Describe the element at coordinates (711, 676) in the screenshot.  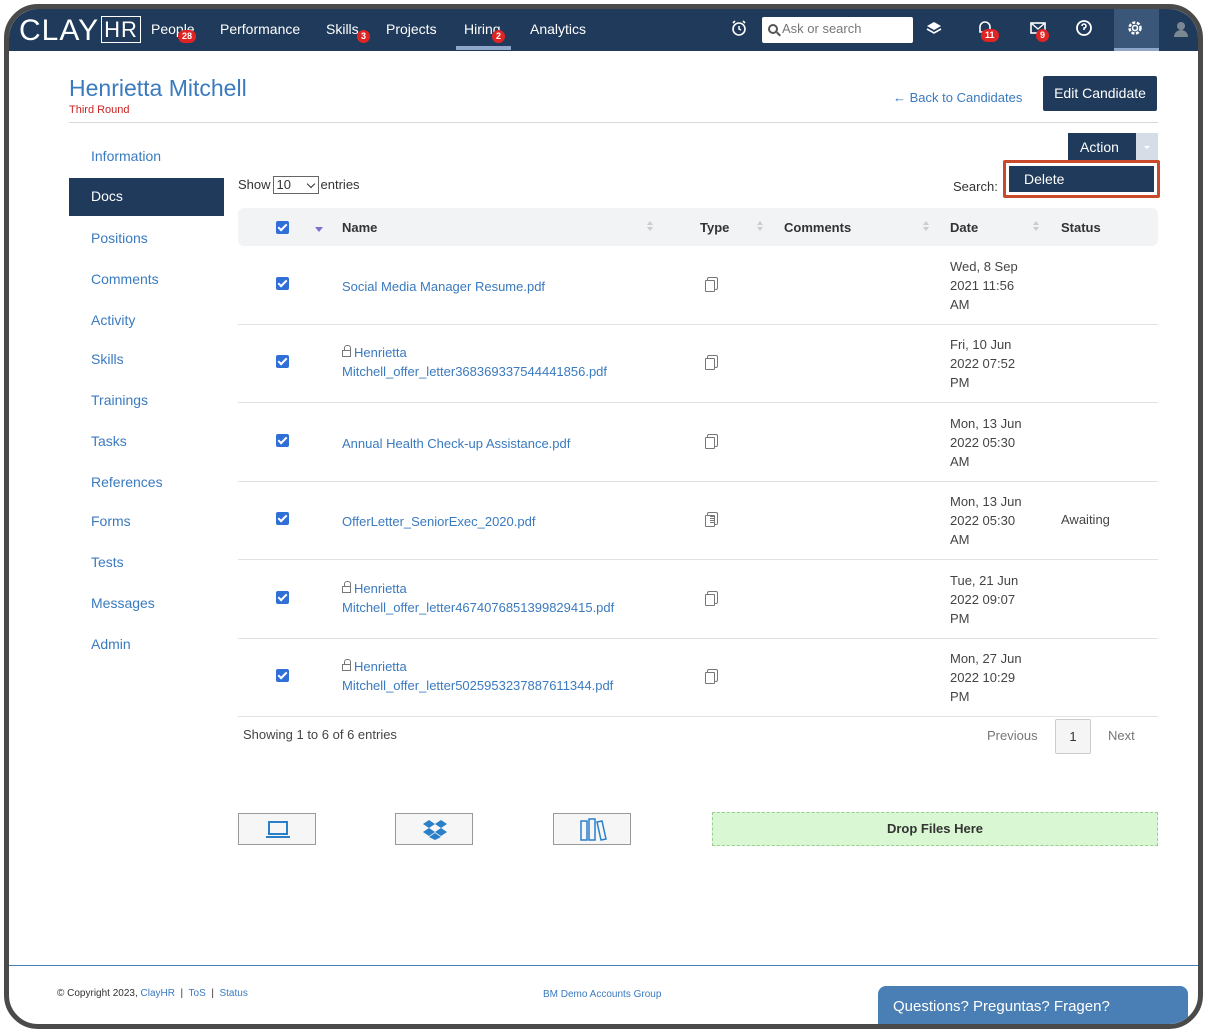
I see `document-icon` at that location.